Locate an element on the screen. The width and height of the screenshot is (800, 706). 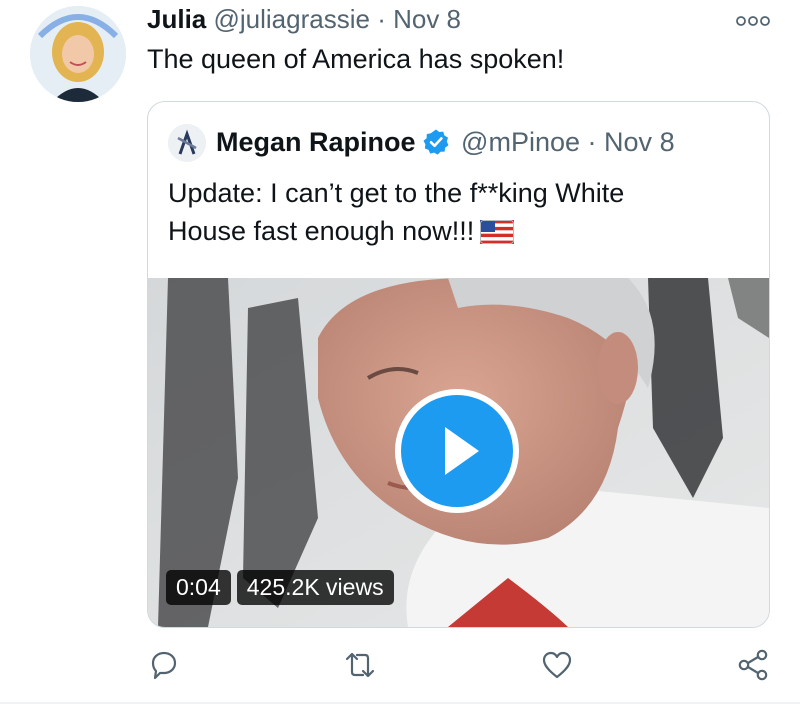
verified-badge-icon is located at coordinates (436, 142).